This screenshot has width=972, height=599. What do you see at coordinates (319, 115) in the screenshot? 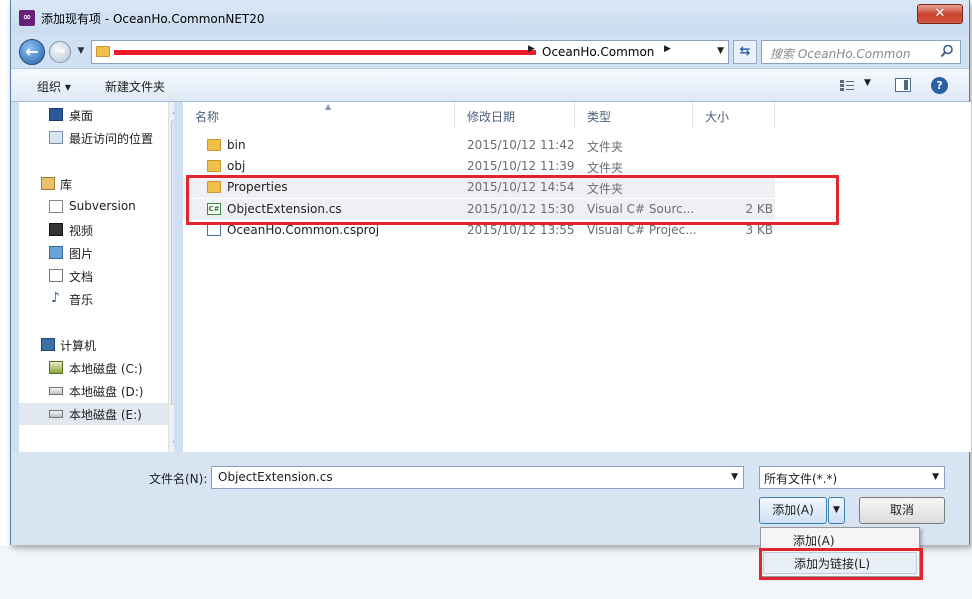
I see `column-header-name: 名称 ▲` at bounding box center [319, 115].